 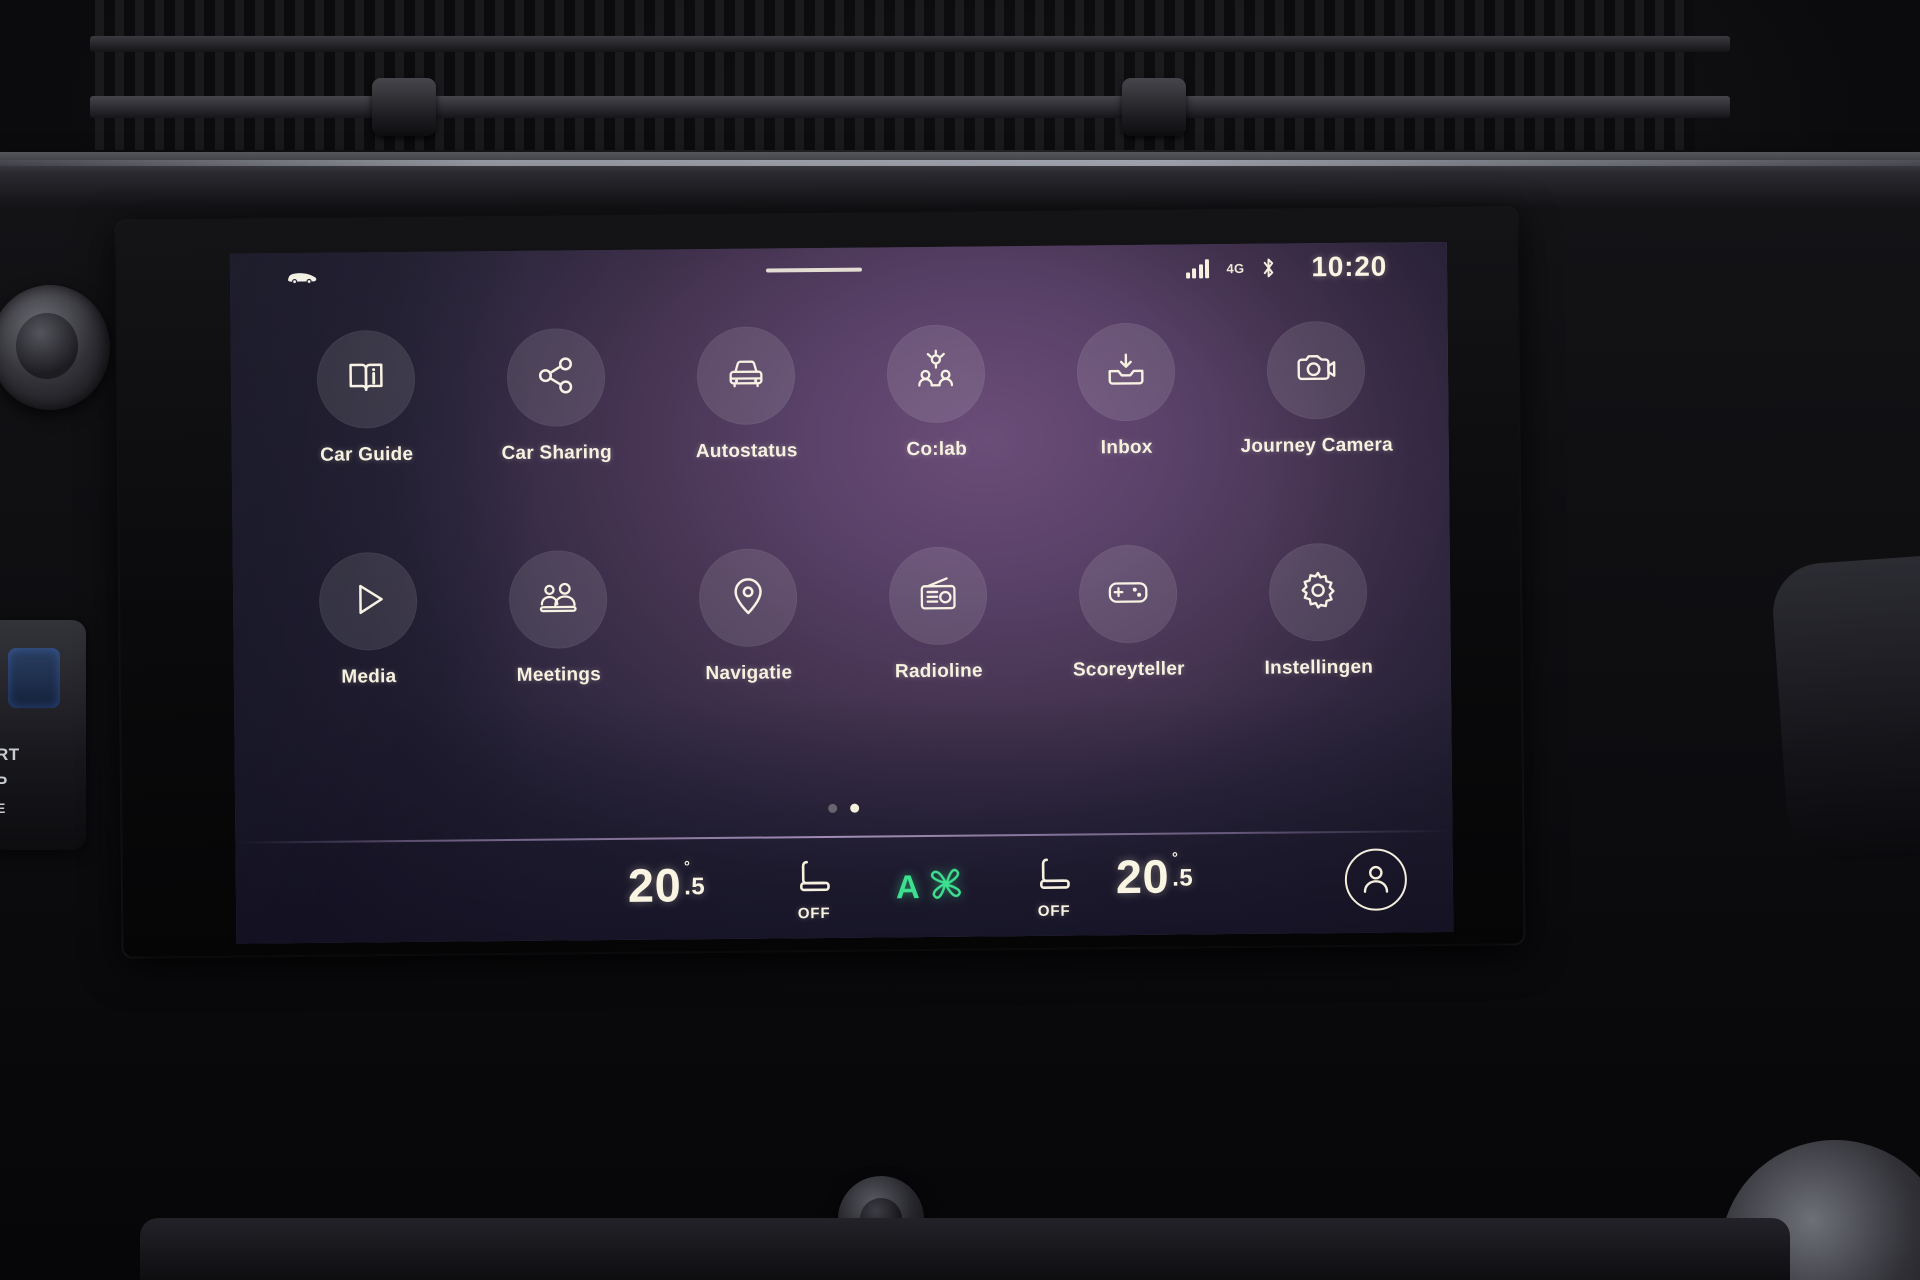 I want to click on share-nodes-icon, so click(x=556, y=377).